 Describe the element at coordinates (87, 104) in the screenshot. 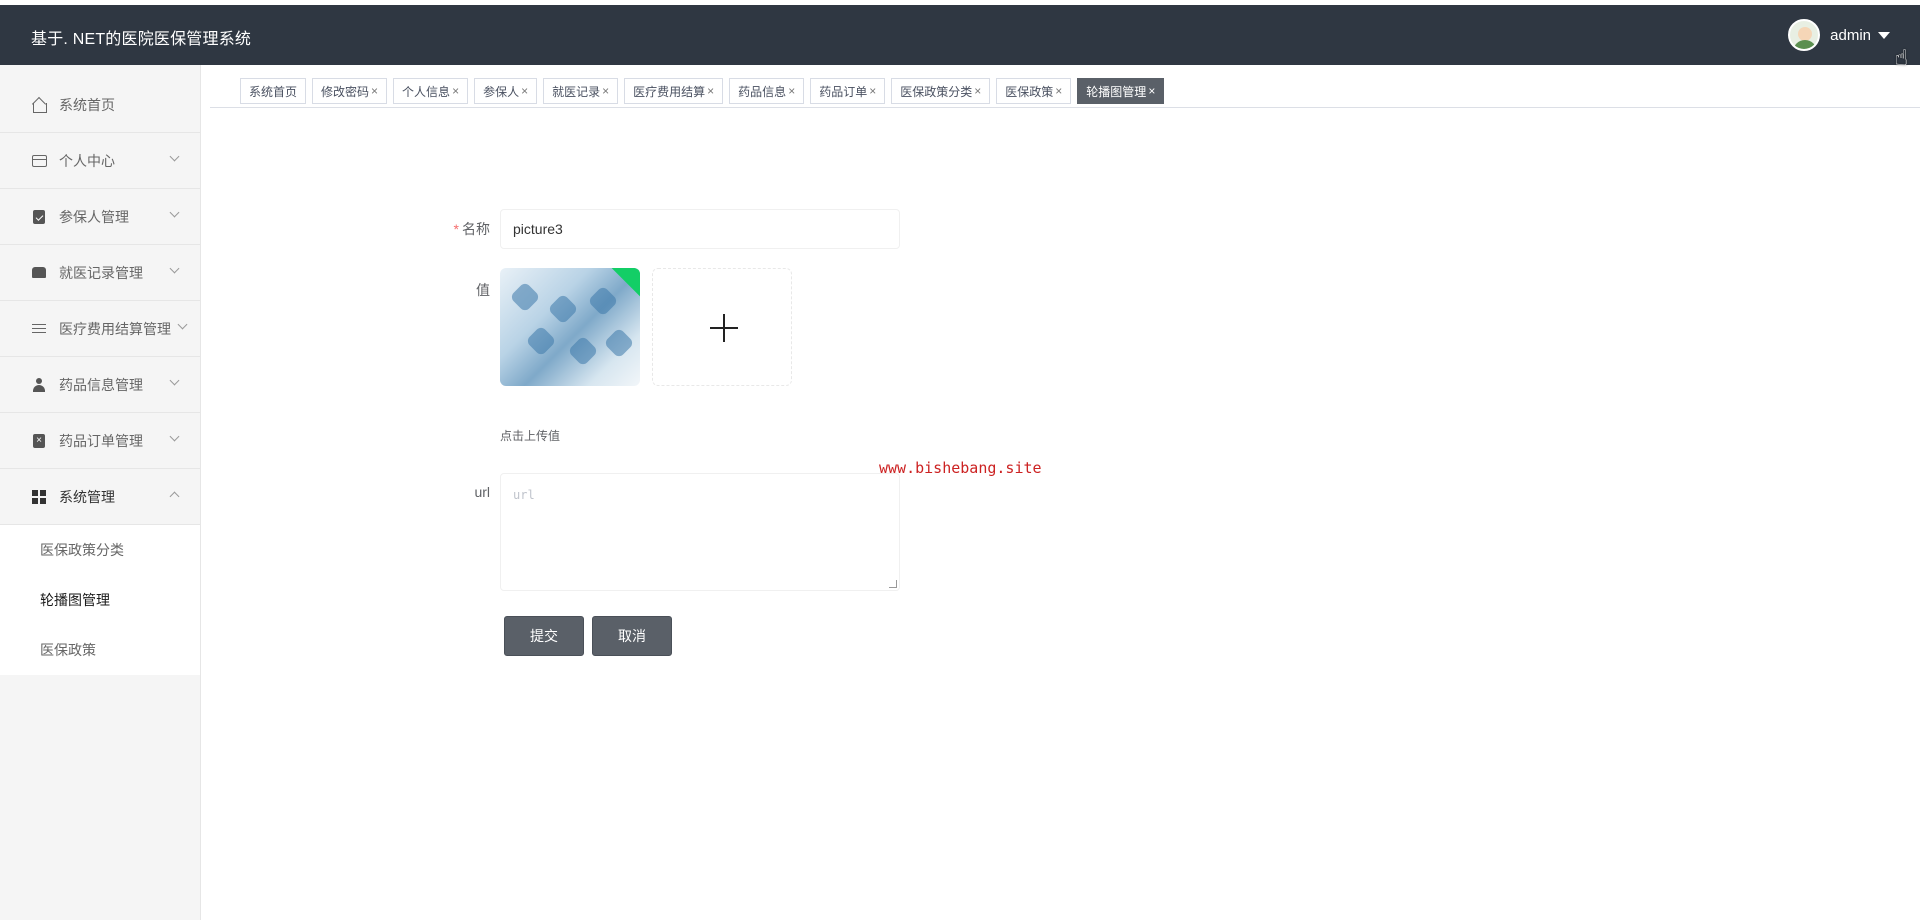

I see `sidebar-item-label: 系统首页` at that location.